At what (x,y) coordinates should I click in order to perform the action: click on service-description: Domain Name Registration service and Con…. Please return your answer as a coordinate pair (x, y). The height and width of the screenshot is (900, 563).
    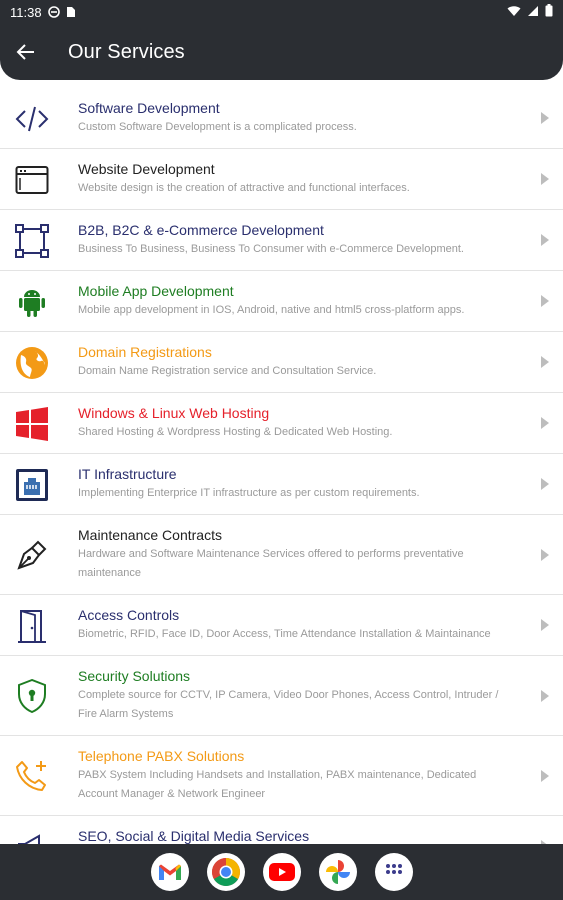
    Looking at the image, I should click on (227, 371).